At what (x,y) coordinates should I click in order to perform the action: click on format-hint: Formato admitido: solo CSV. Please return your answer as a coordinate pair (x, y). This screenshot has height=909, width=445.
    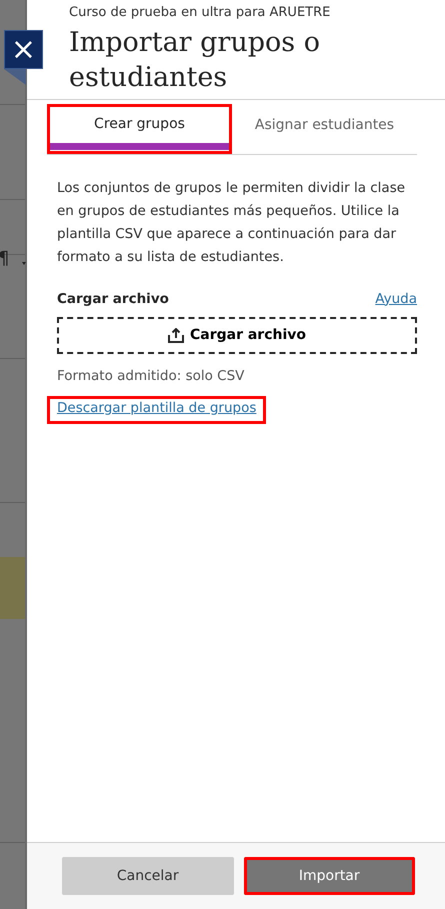
    Looking at the image, I should click on (151, 376).